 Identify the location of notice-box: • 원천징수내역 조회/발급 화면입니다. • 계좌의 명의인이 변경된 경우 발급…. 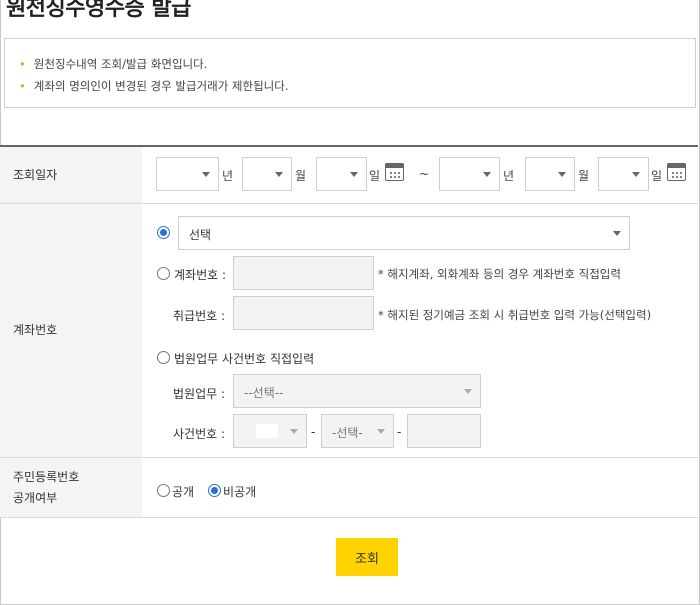
(350, 73).